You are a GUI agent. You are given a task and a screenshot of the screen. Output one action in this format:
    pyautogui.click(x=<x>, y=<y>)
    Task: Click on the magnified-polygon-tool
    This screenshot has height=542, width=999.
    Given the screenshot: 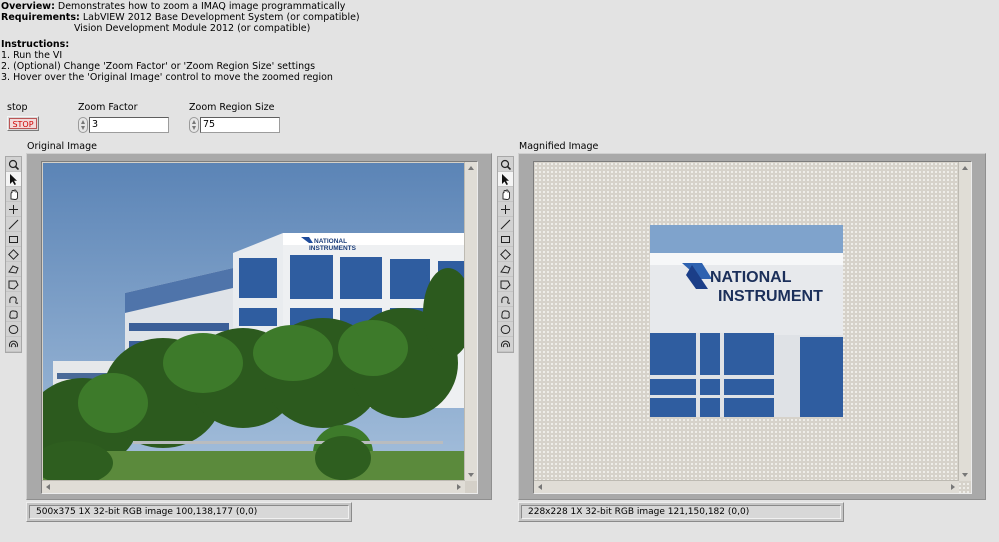 What is the action you would take?
    pyautogui.click(x=505, y=284)
    